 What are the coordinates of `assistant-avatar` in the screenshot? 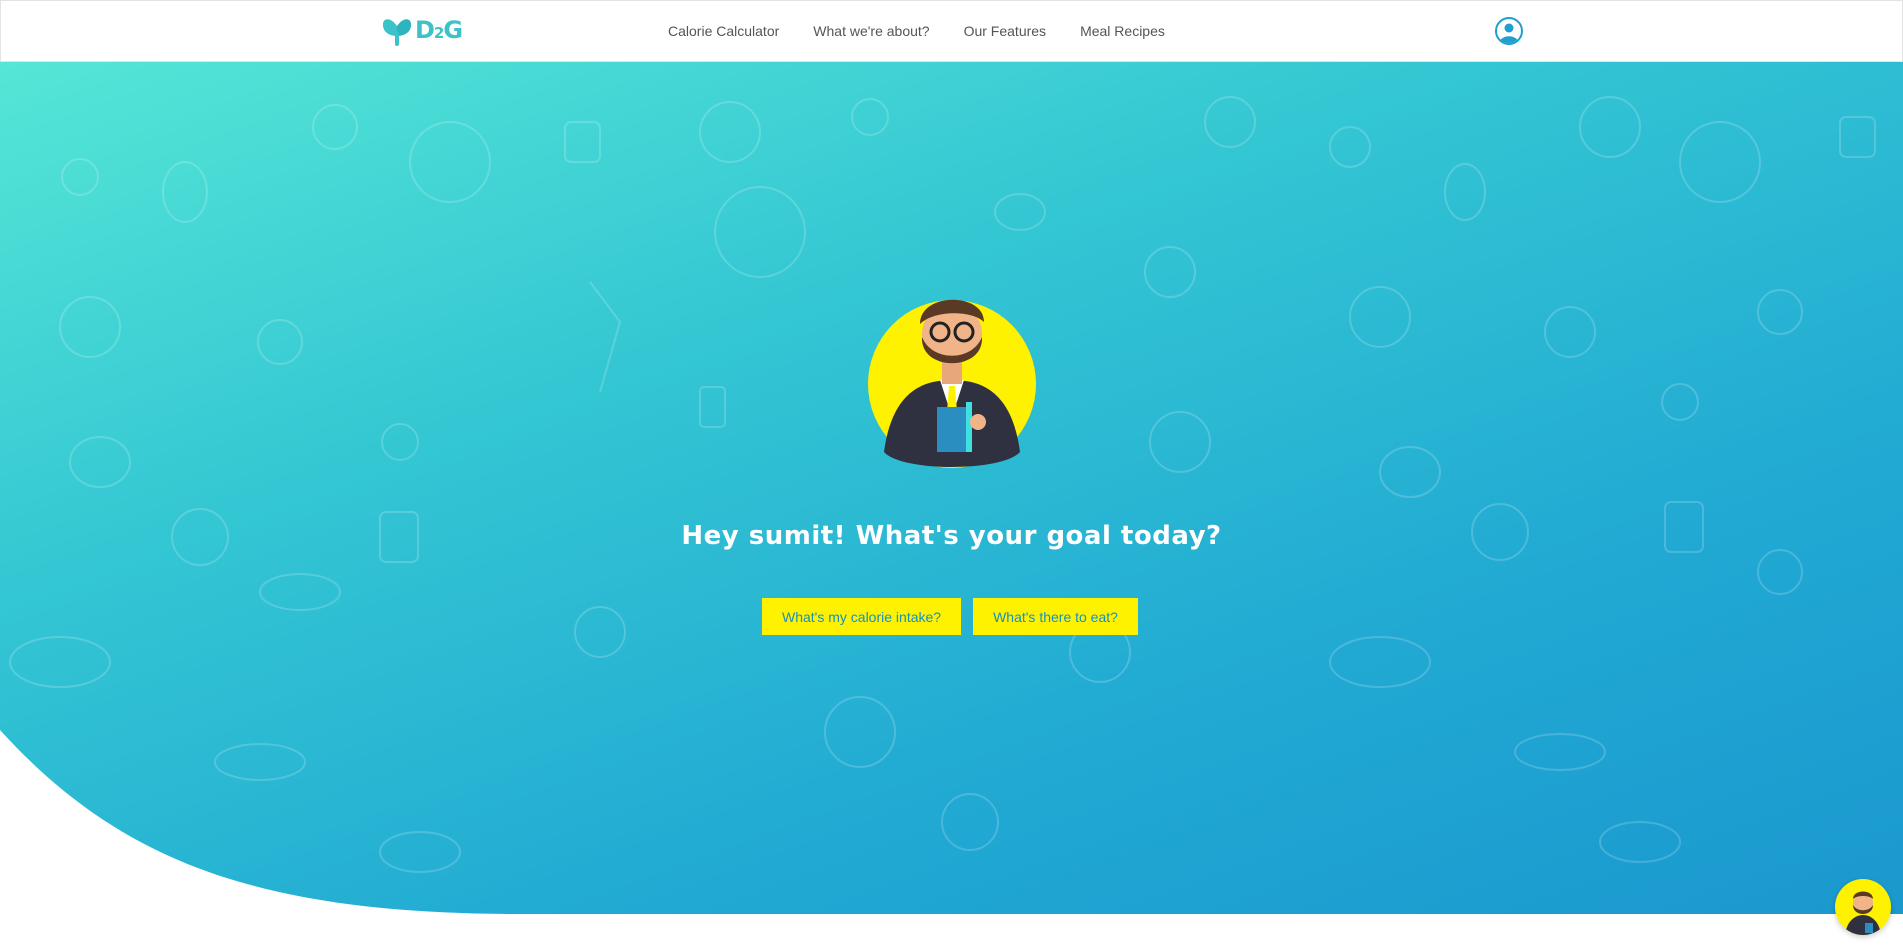 It's located at (952, 363).